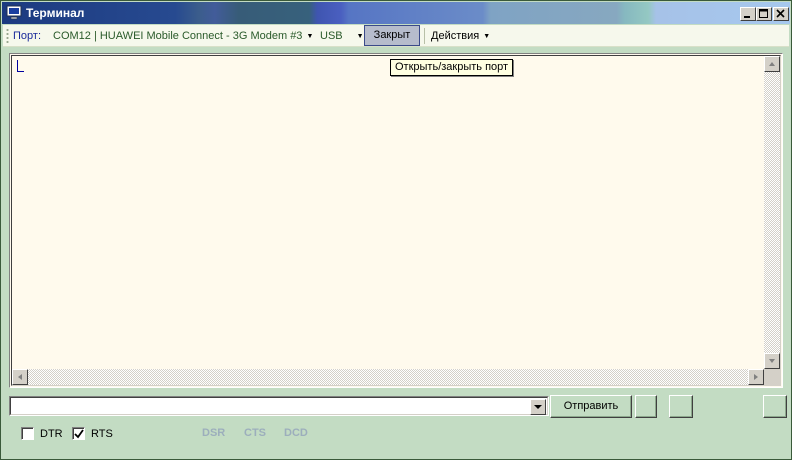 The height and width of the screenshot is (460, 792). I want to click on send-combobox-frame, so click(279, 406).